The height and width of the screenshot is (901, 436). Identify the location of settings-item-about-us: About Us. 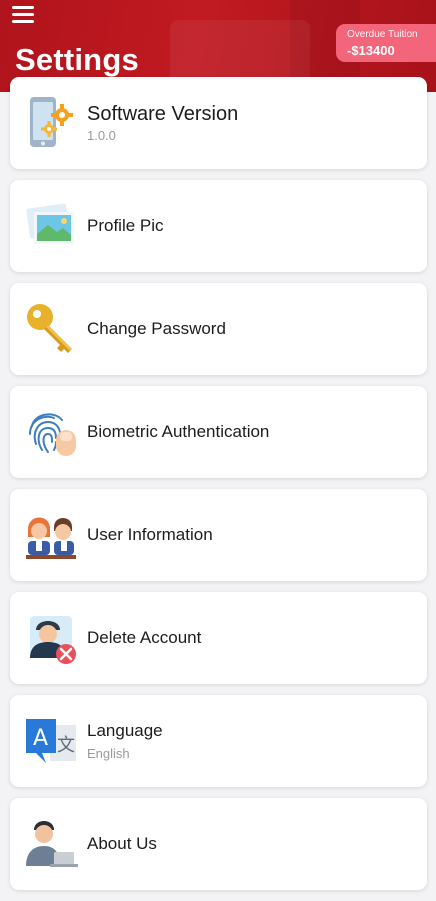
(218, 844).